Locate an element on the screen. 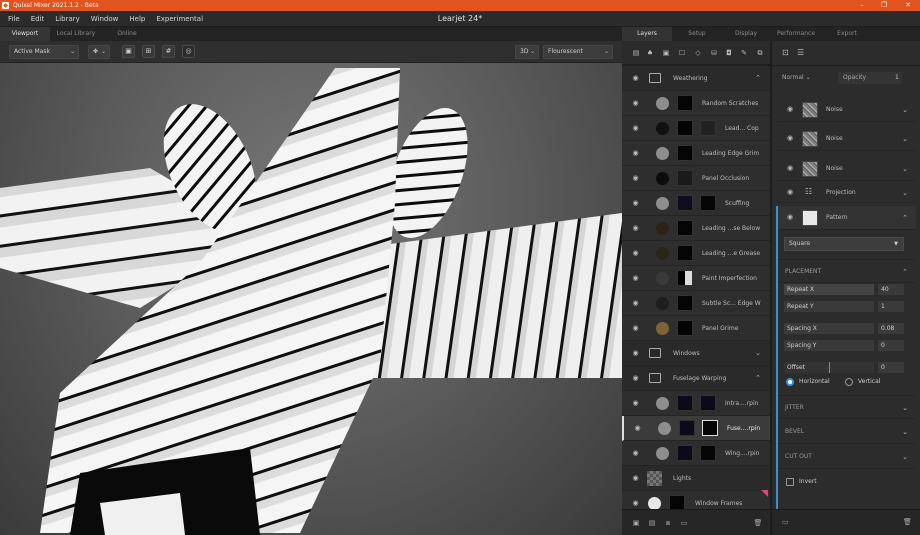 This screenshot has height=535, width=920. surface-layer-icon: ☐ is located at coordinates (682, 53).